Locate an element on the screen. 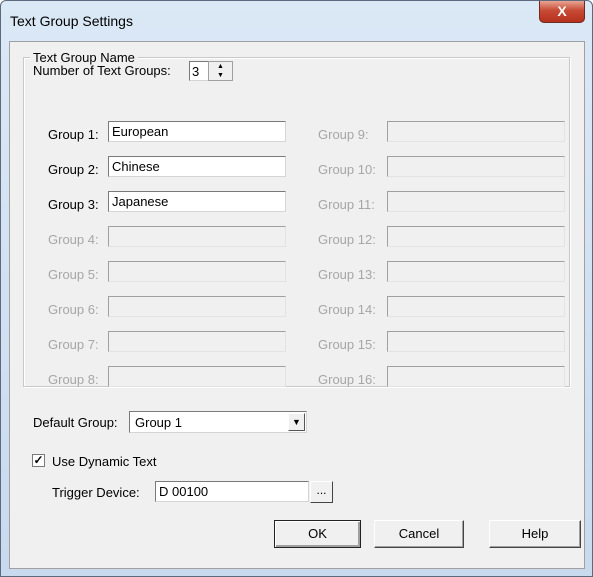 The image size is (593, 577). group-10-label: Group 10: is located at coordinates (347, 169).